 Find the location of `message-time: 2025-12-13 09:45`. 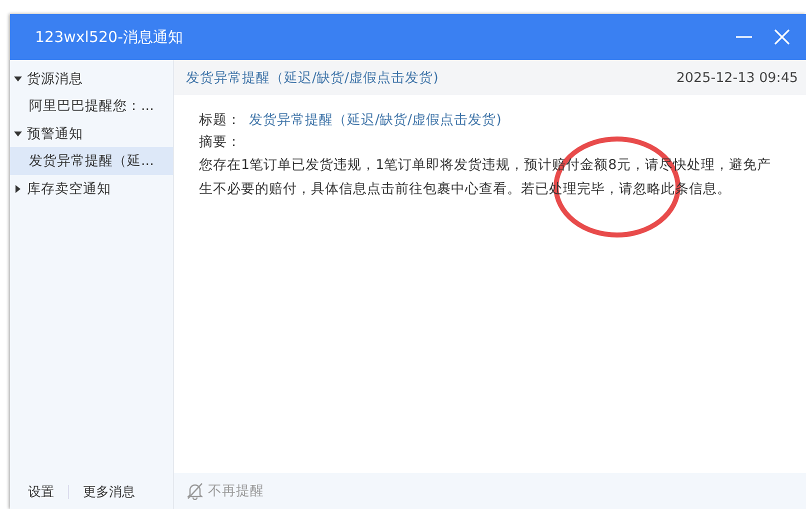

message-time: 2025-12-13 09:45 is located at coordinates (737, 78).